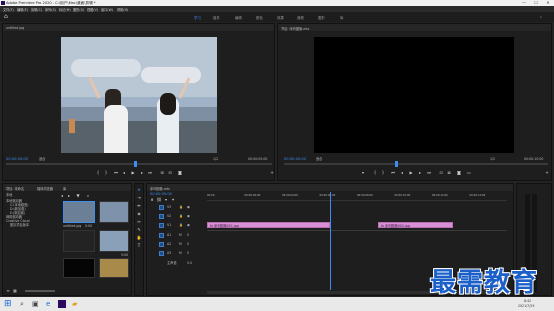 The height and width of the screenshot is (311, 554). Describe the element at coordinates (139, 164) in the screenshot. I see `source-scrub-bar` at that location.